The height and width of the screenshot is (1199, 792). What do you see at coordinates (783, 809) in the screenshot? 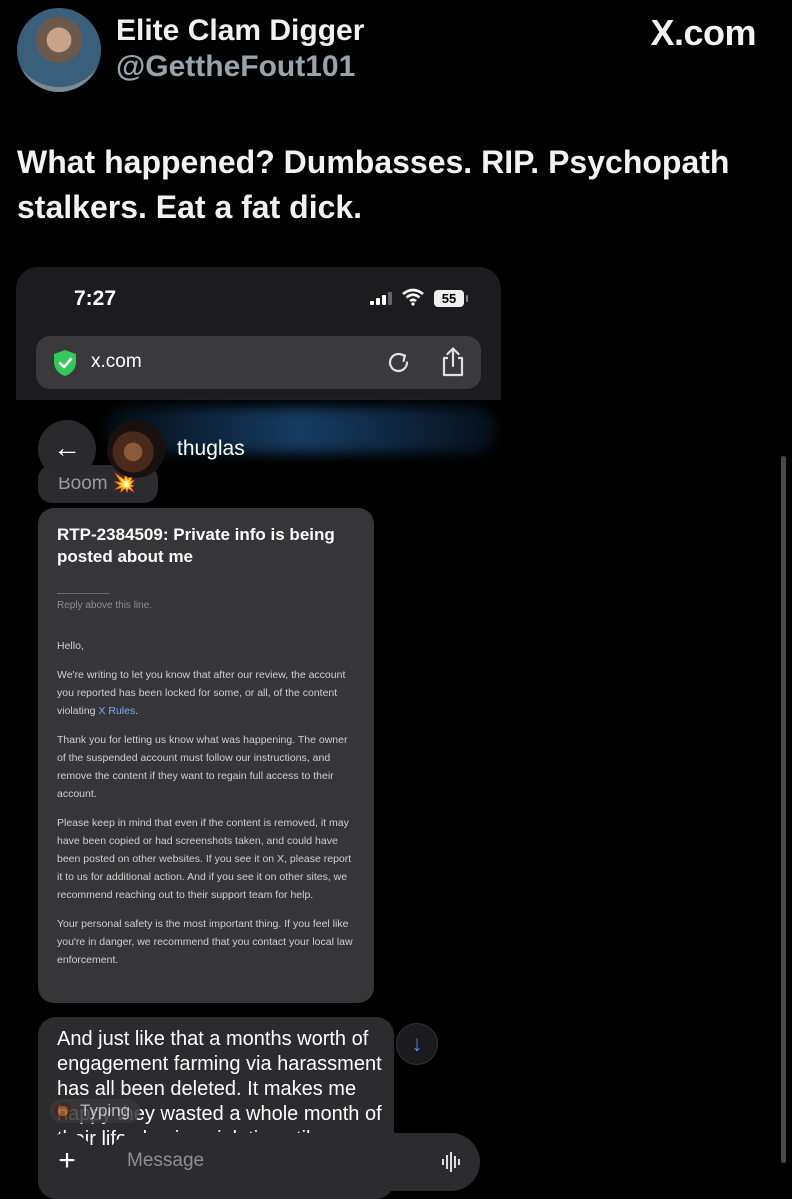
I see `page-scrollbar` at bounding box center [783, 809].